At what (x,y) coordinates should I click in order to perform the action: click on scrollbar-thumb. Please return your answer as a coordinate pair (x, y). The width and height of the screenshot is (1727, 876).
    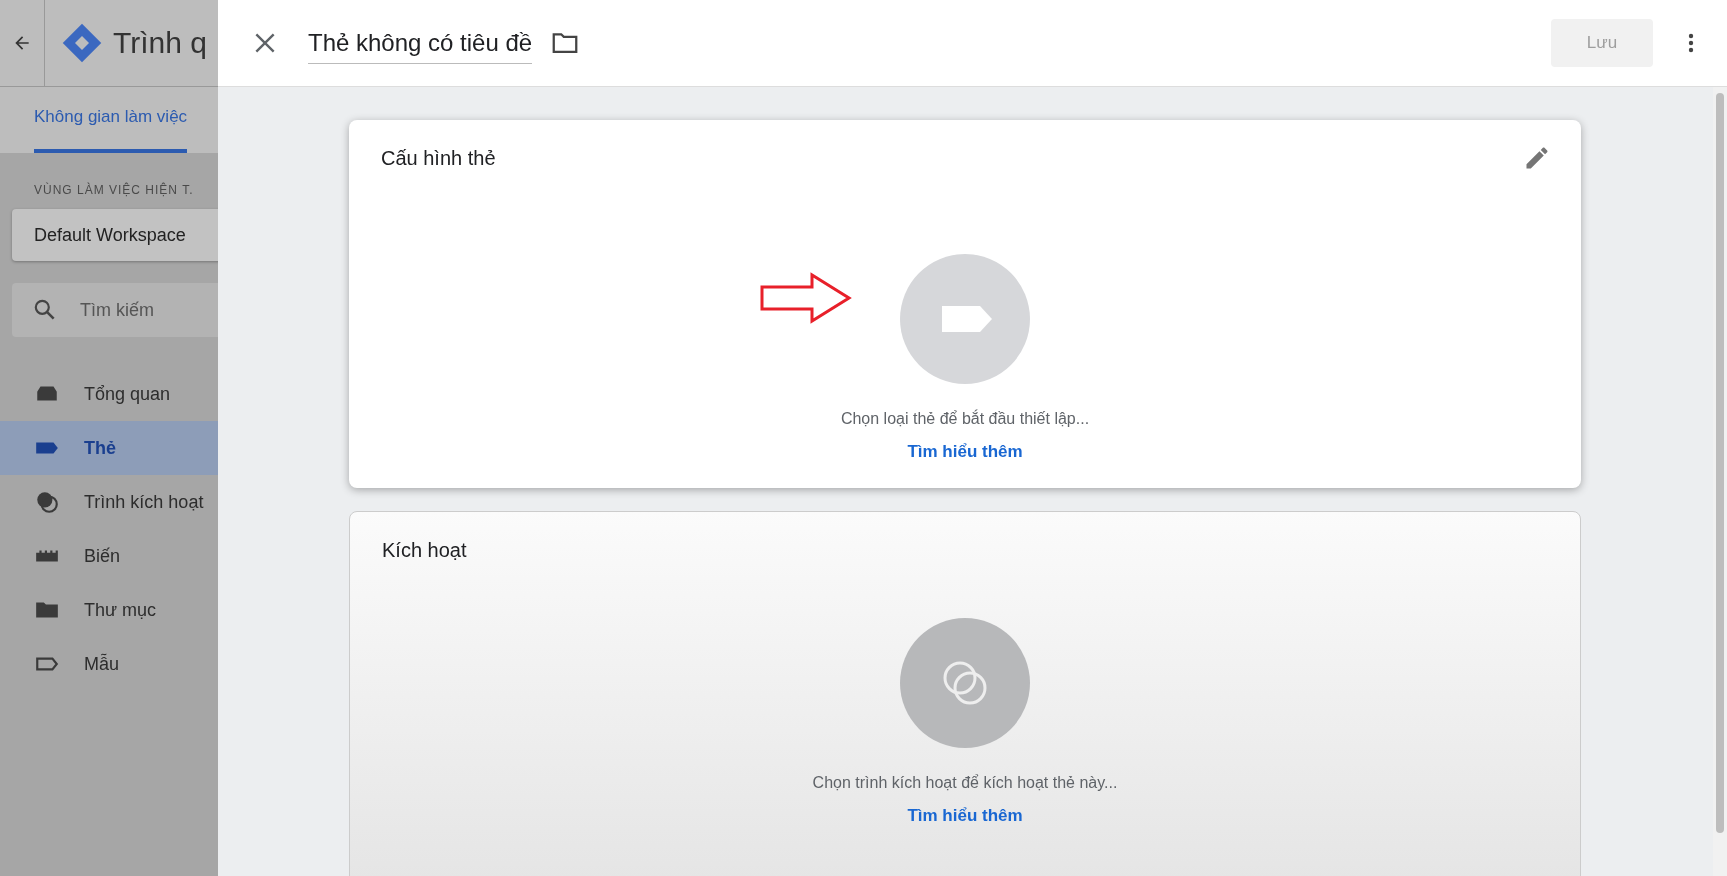
    Looking at the image, I should click on (1720, 463).